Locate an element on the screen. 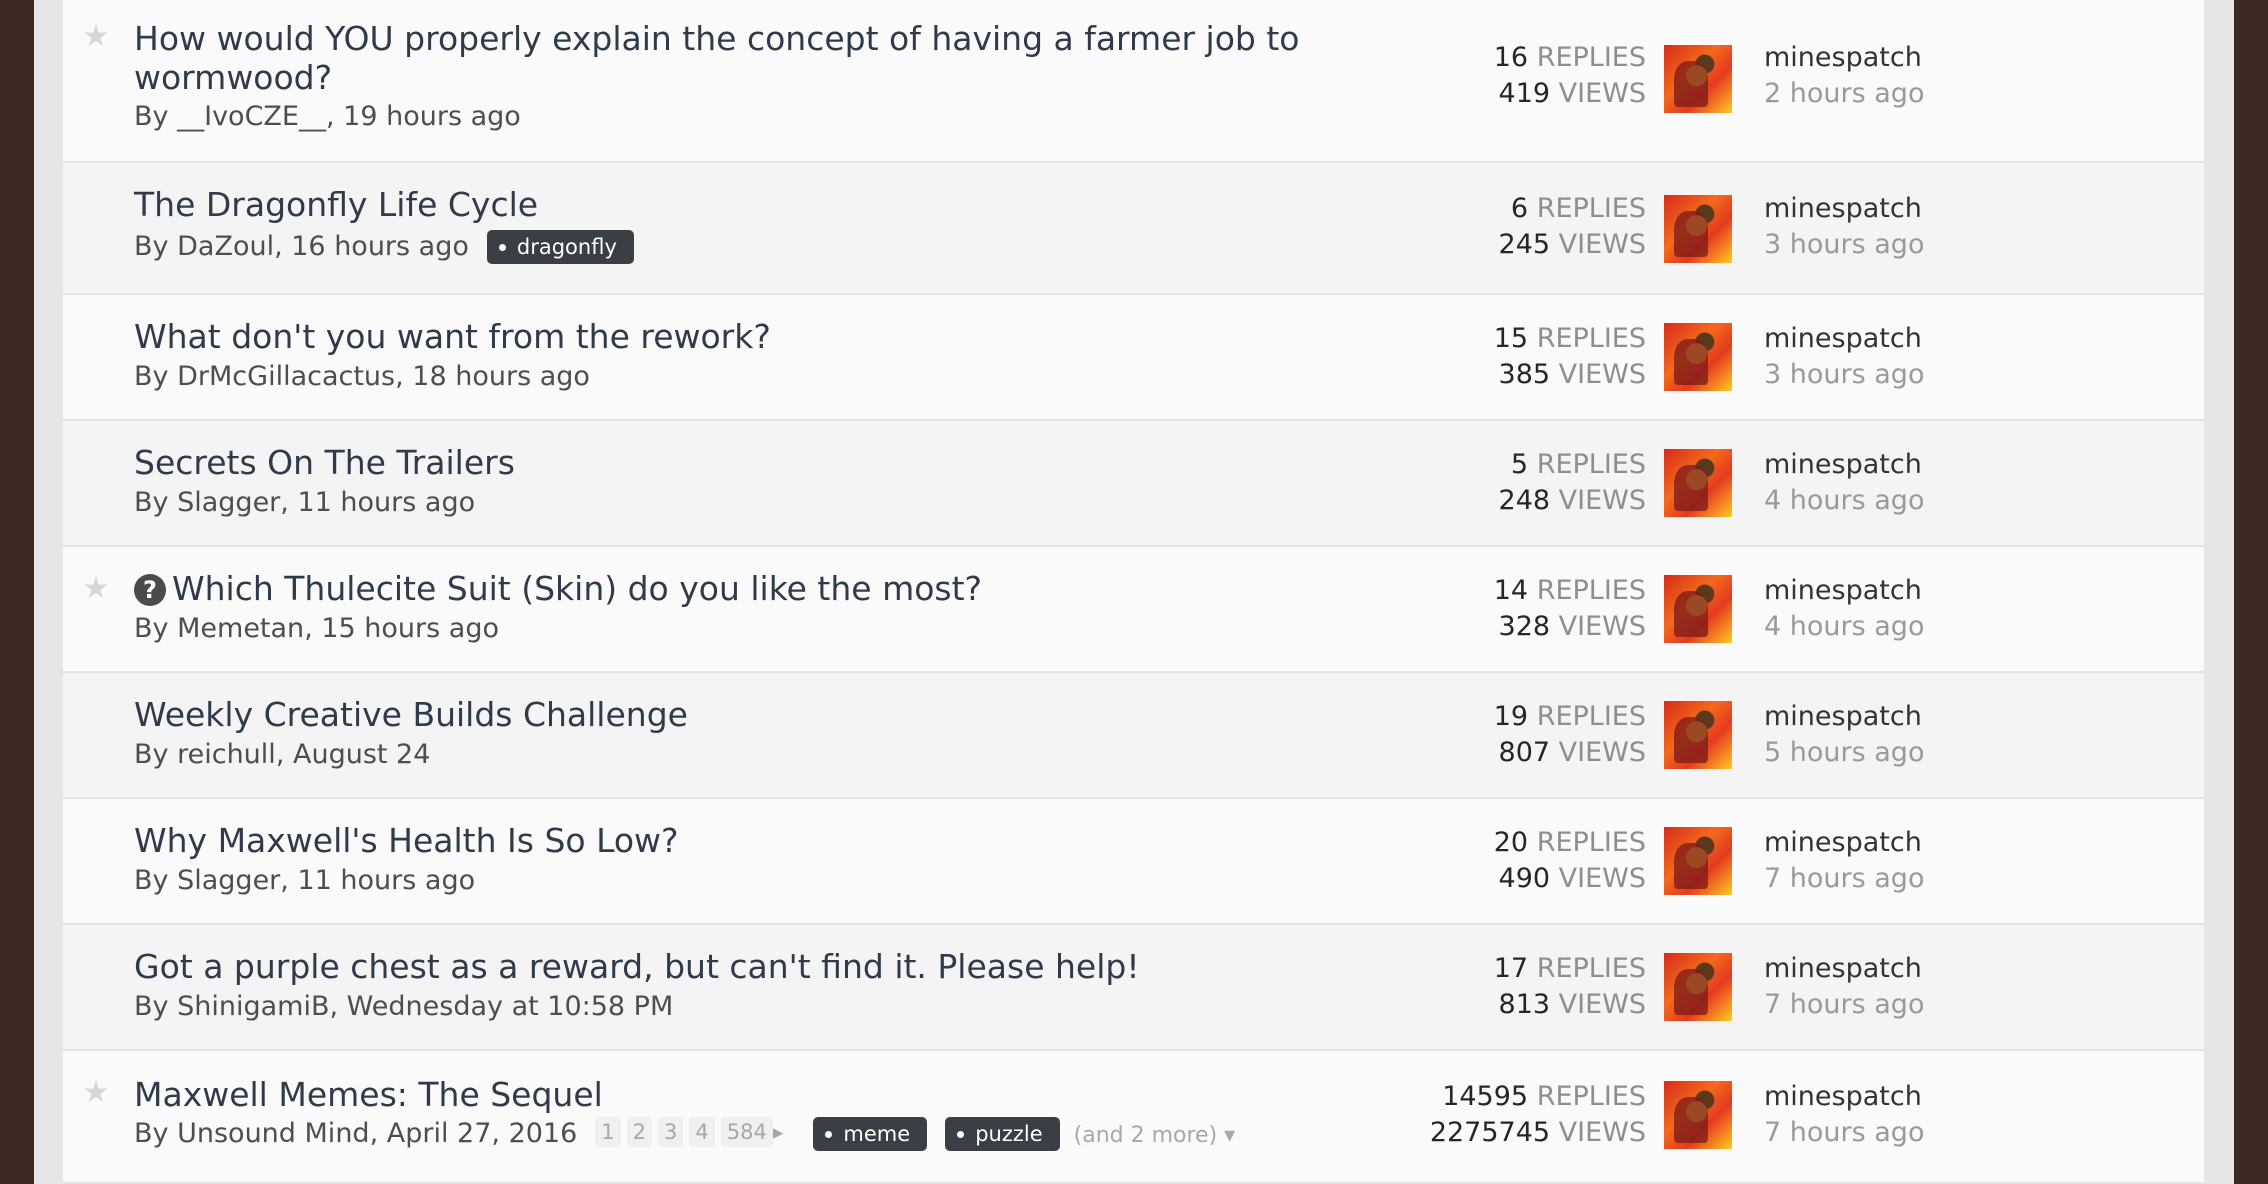  topic-author: DrMcGillacactus is located at coordinates (286, 376).